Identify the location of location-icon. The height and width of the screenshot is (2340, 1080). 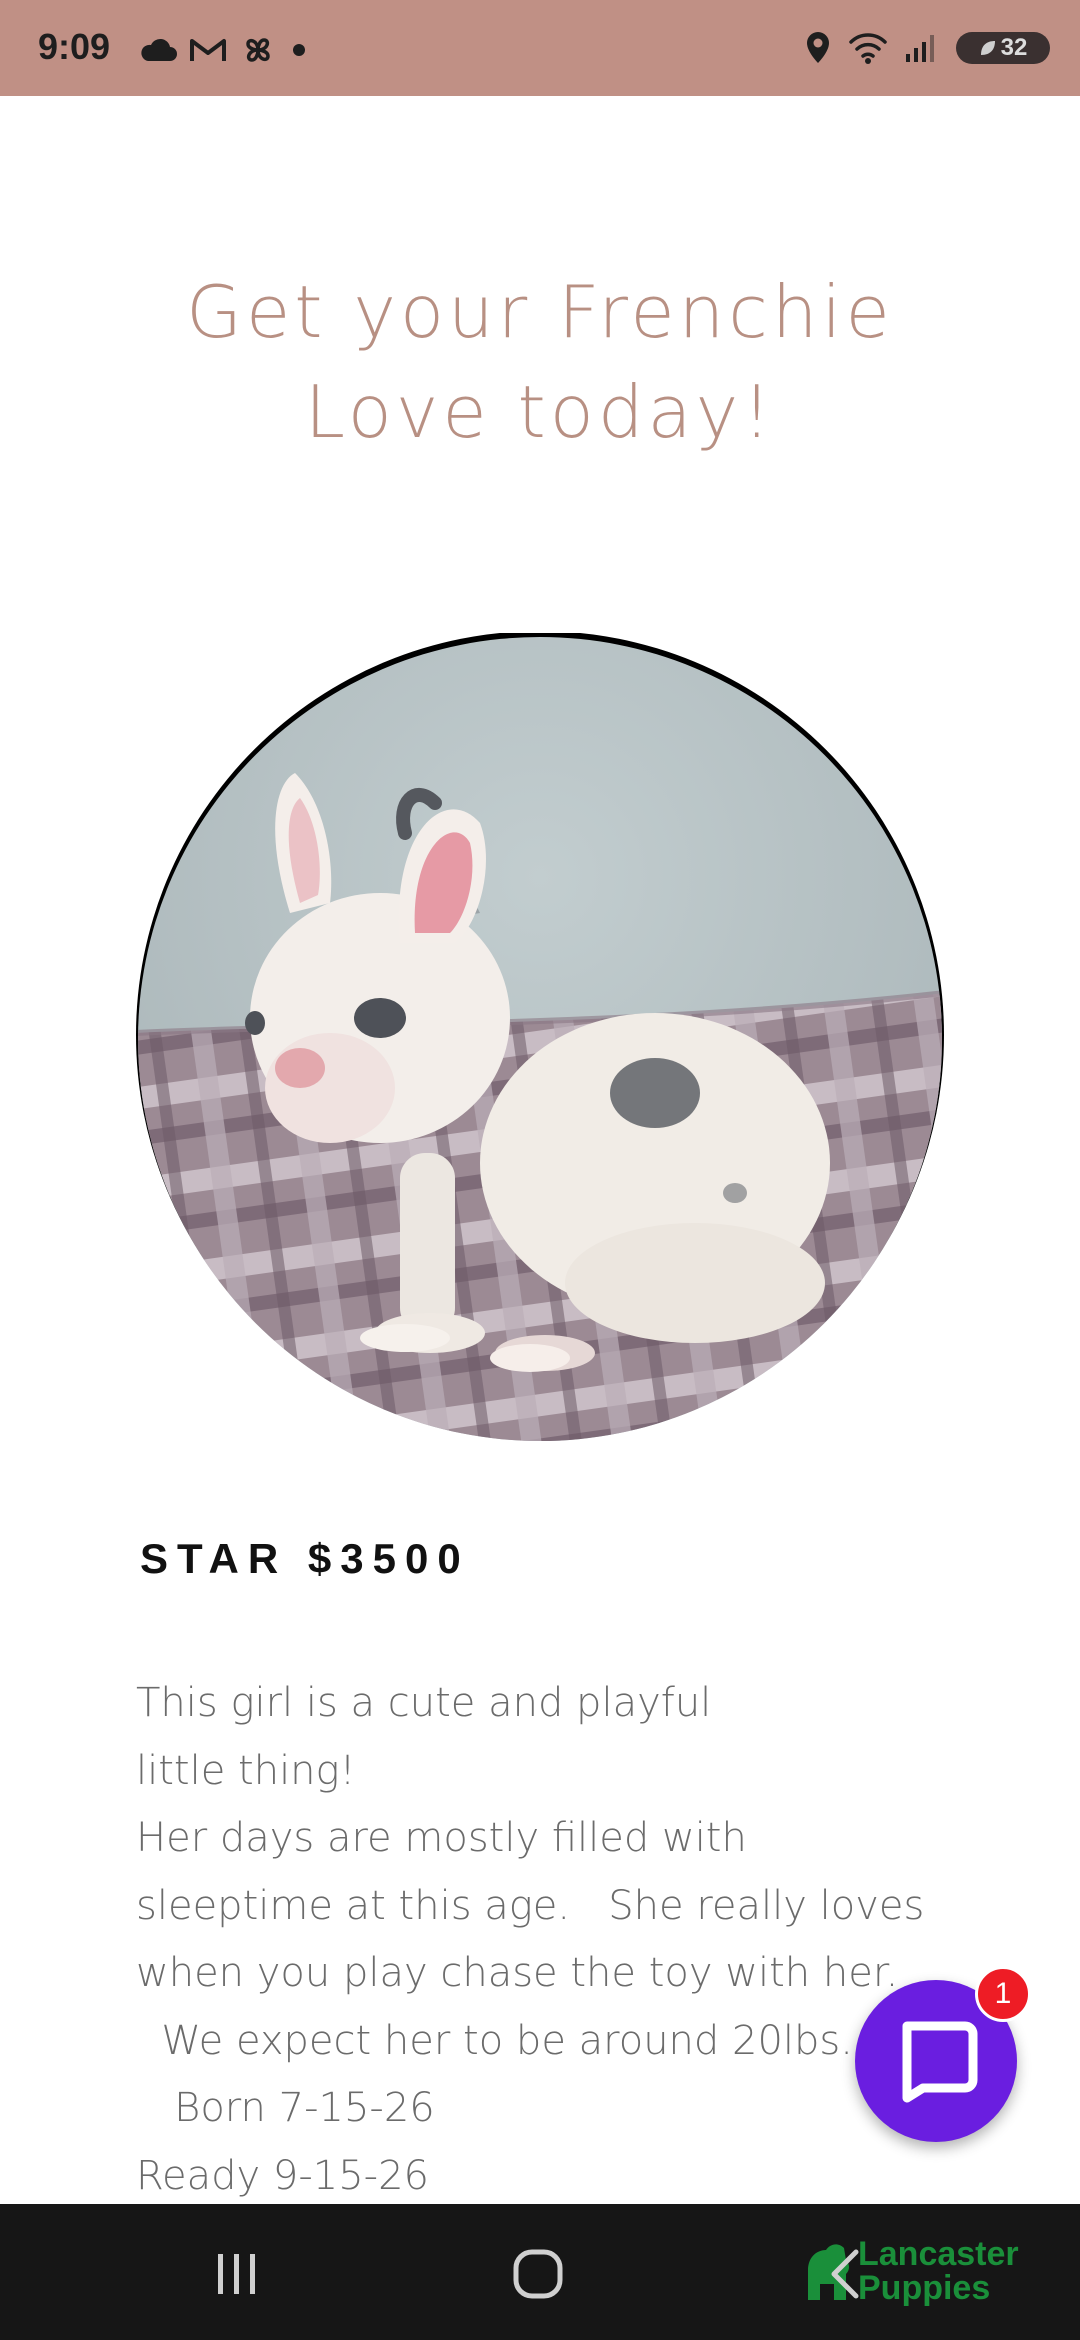
(818, 47).